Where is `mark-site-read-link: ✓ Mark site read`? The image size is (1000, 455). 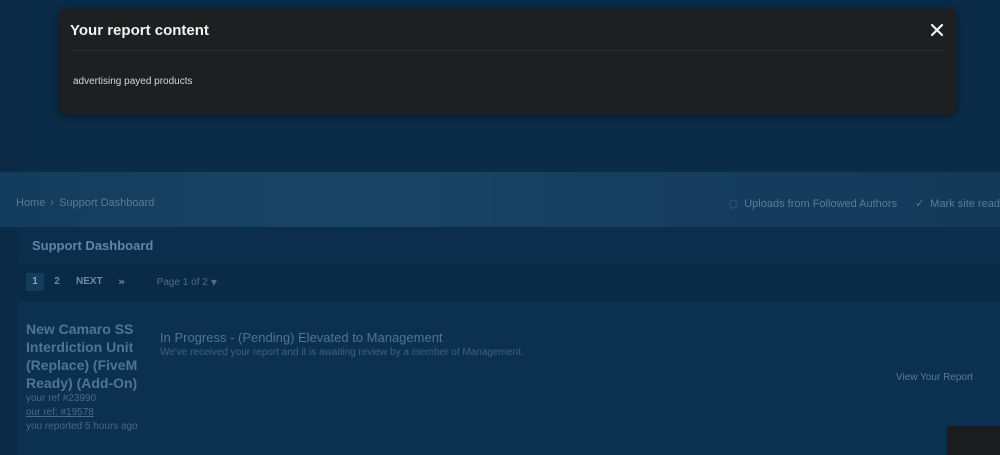 mark-site-read-link: ✓ Mark site read is located at coordinates (957, 203).